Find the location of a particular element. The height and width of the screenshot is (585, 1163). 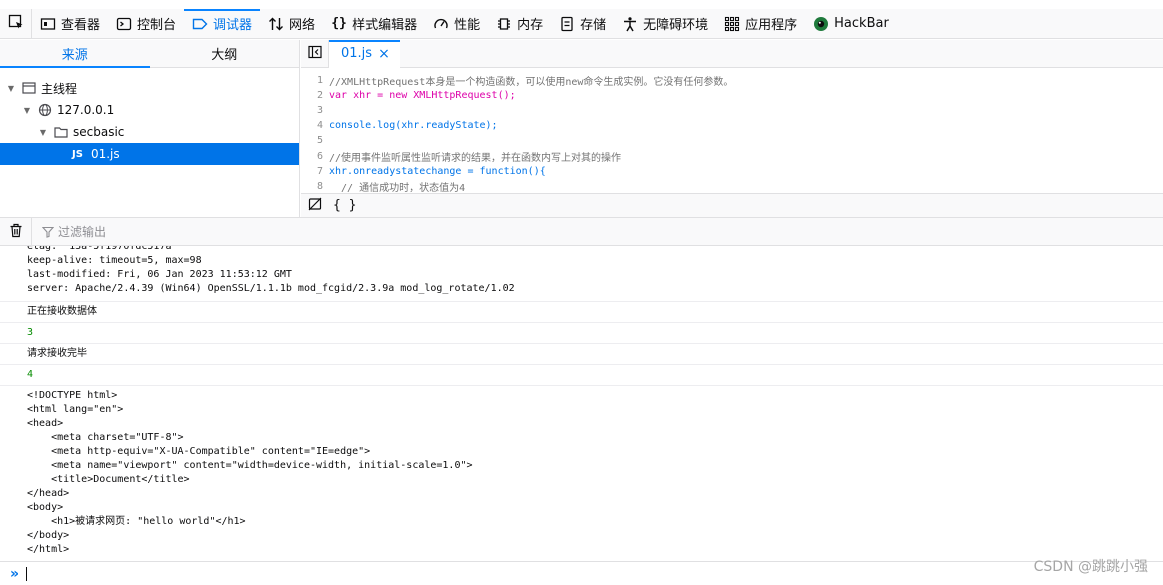

tab-network: 网络 is located at coordinates (291, 24).